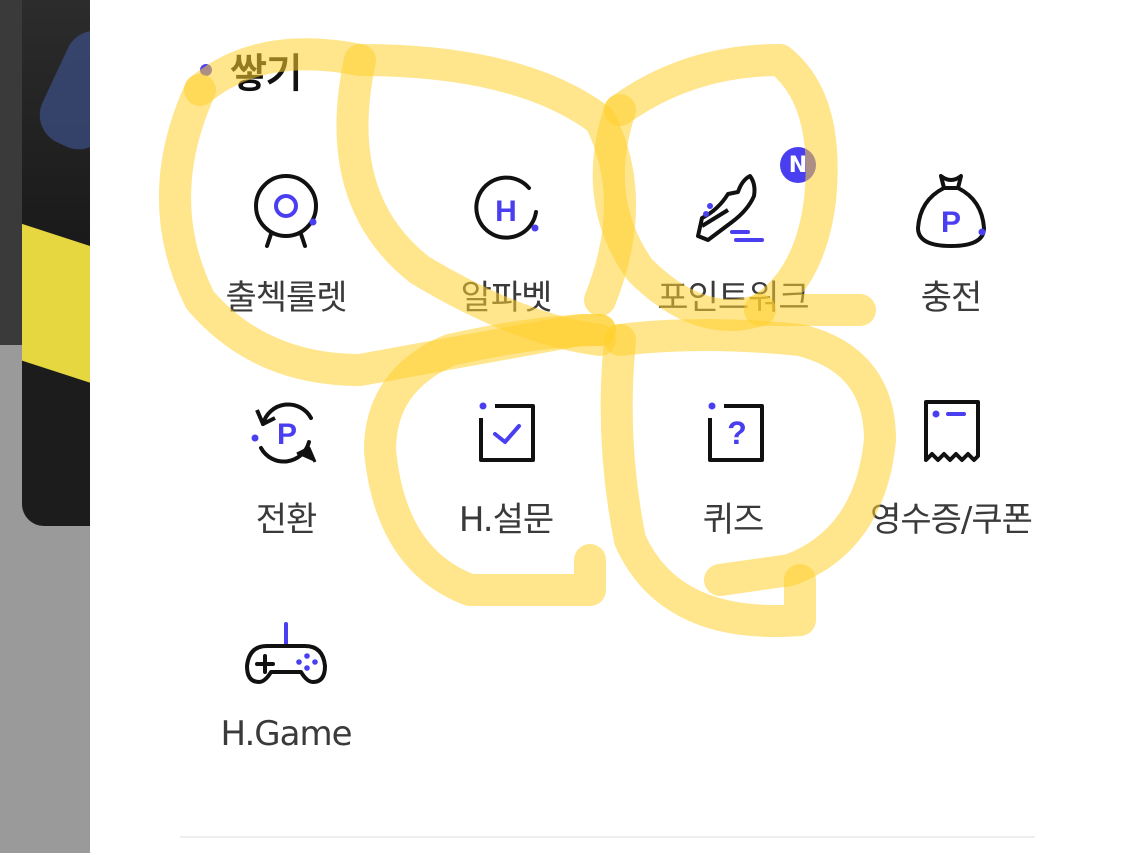 This screenshot has height=853, width=1125. I want to click on bullet-dot, so click(206, 70).